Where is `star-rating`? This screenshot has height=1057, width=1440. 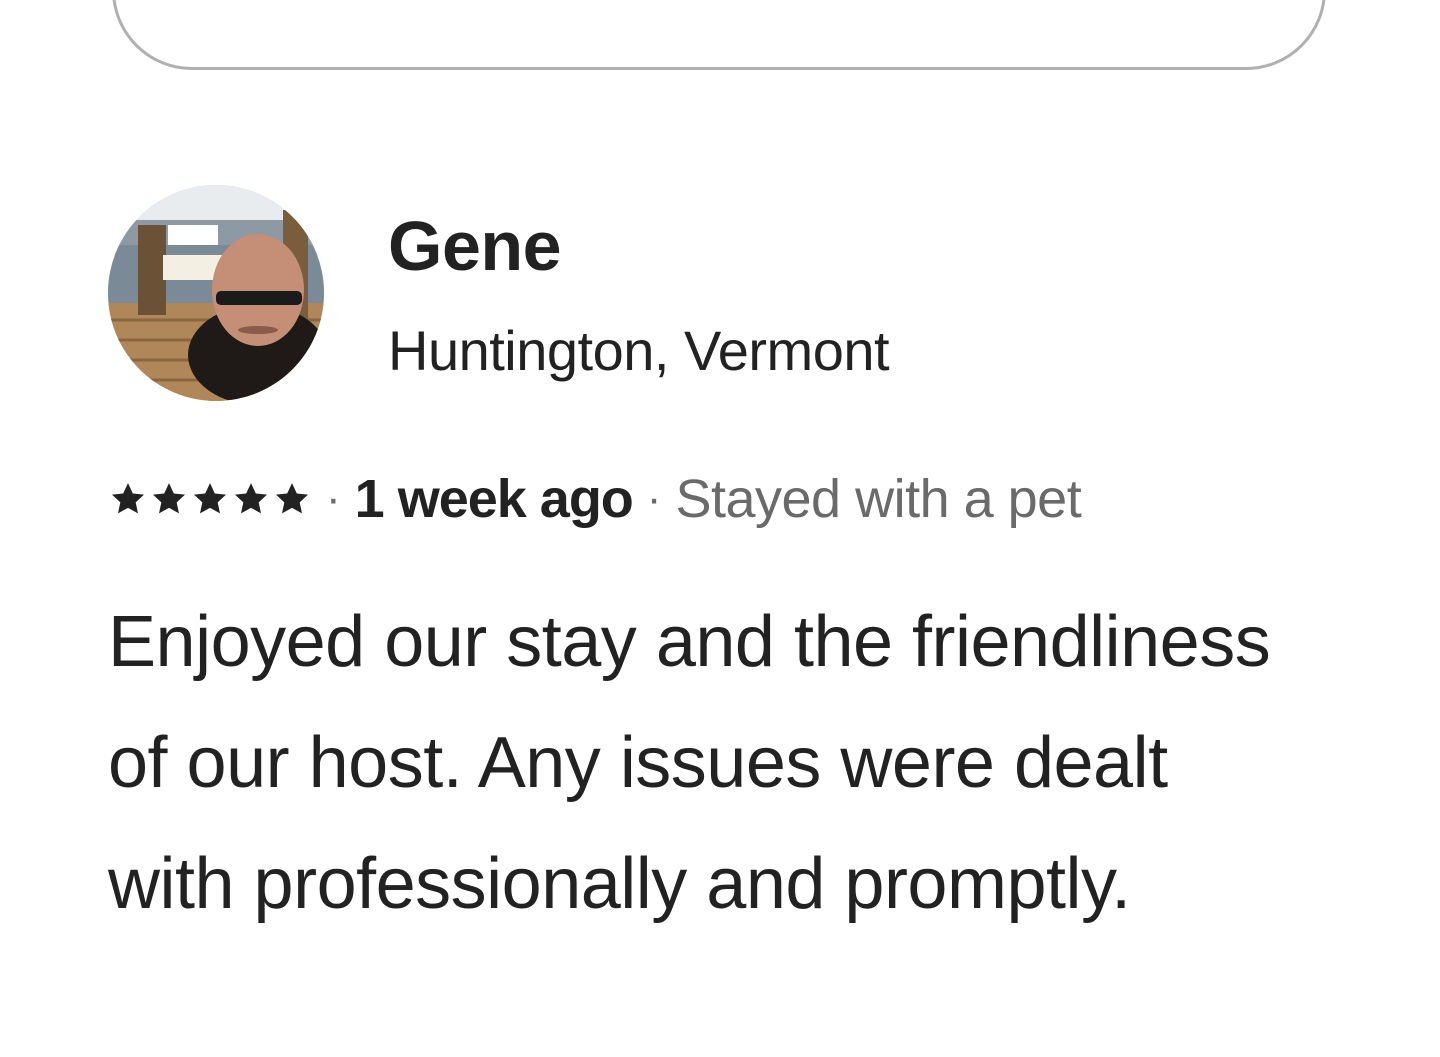
star-rating is located at coordinates (210, 499).